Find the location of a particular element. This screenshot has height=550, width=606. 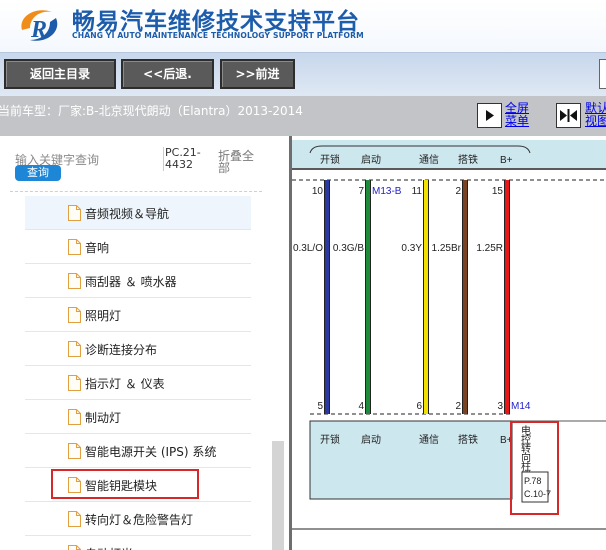

top-pin-number: 15 is located at coordinates (498, 191).